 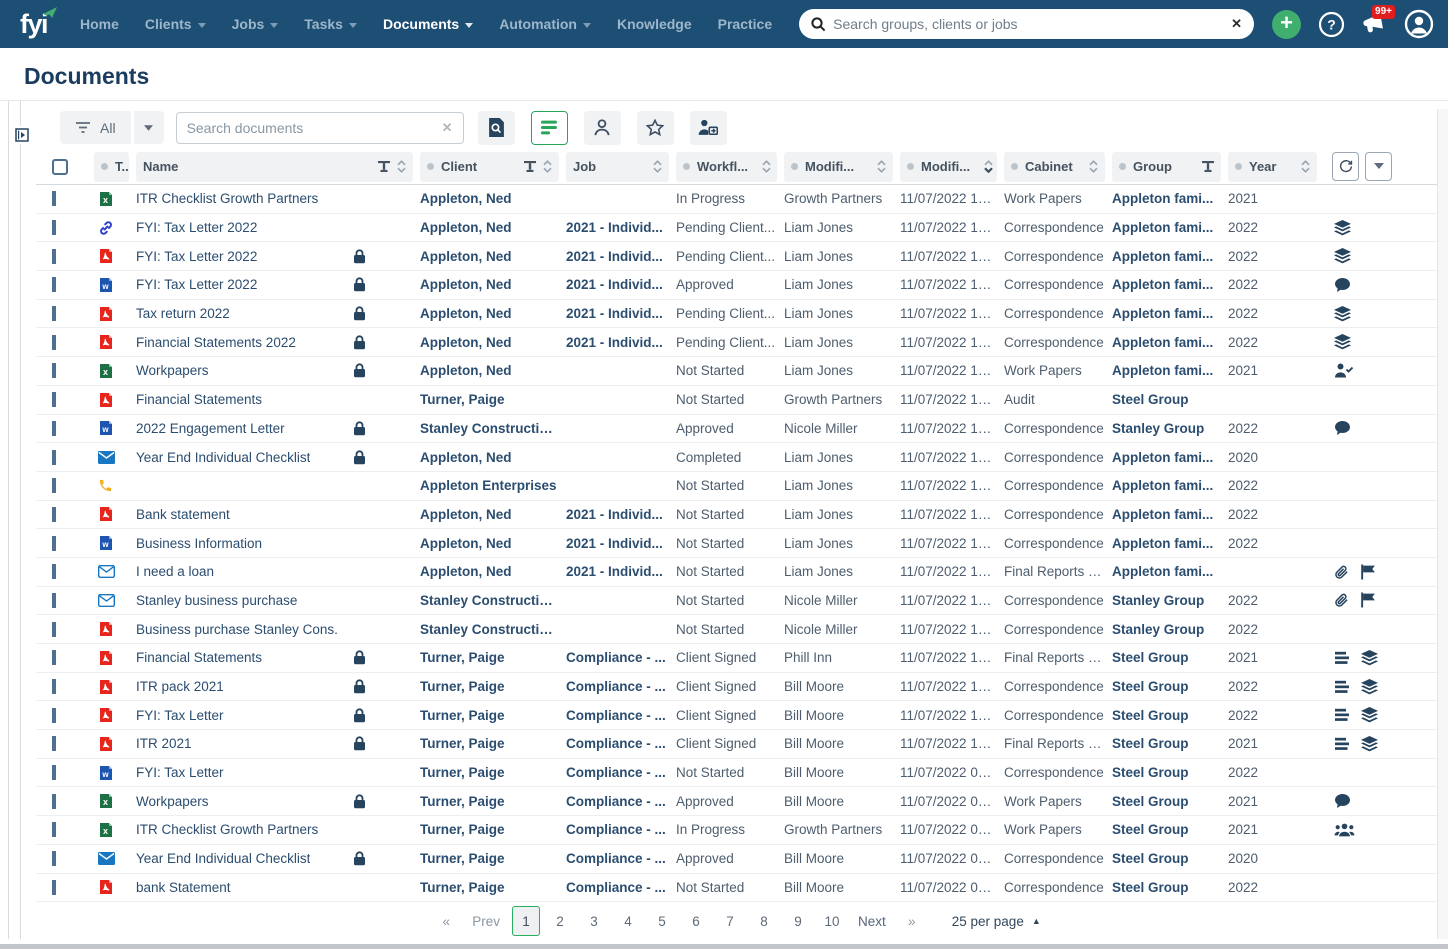 I want to click on document-name-cell: Stanley business purchase, so click(x=278, y=600).